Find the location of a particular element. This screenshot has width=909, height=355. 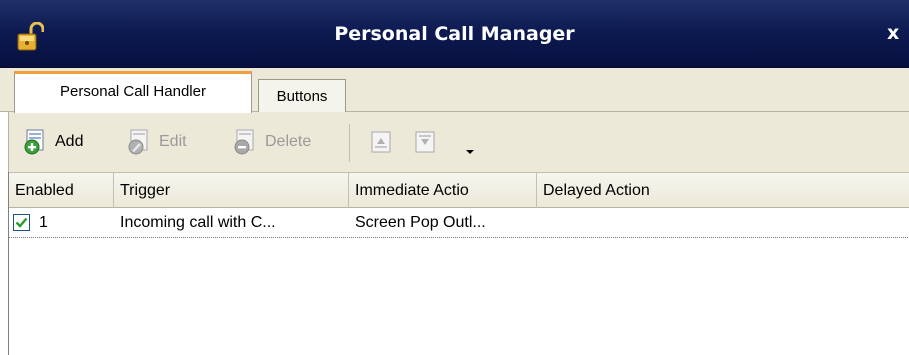

window-title: Personal Call Manager is located at coordinates (454, 34).